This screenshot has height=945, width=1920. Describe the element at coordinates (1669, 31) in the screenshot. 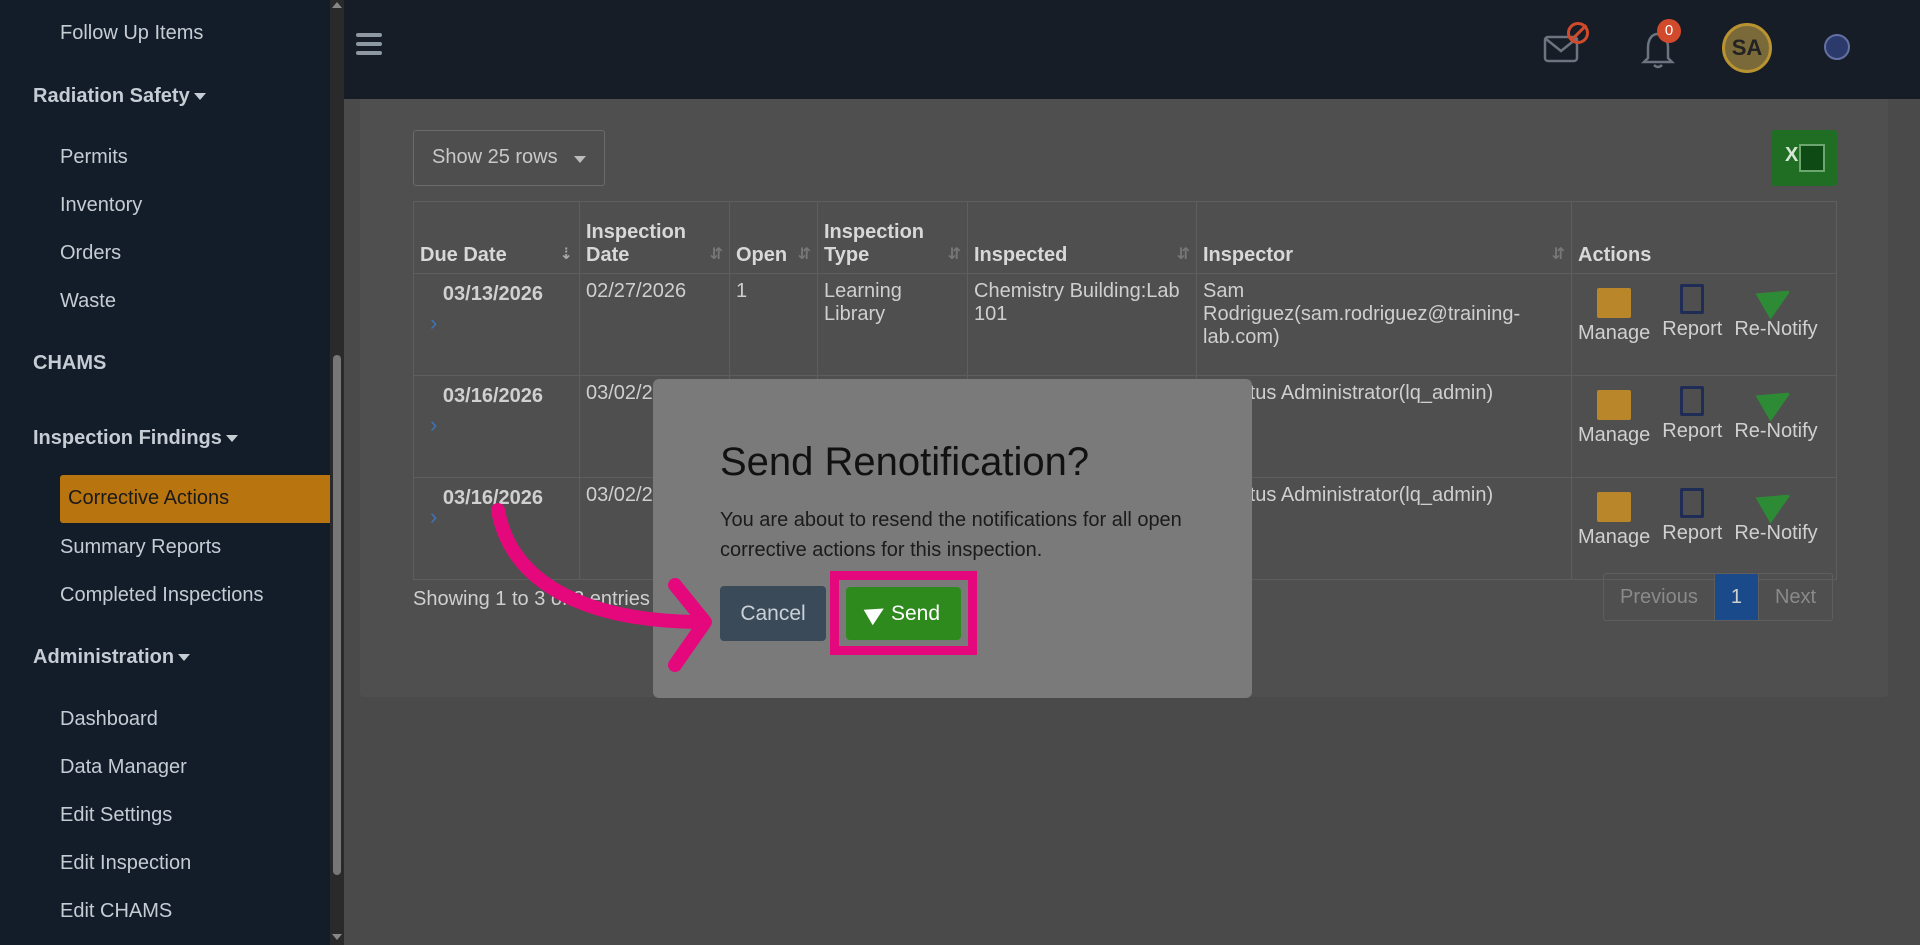

I see `notification-count-badge: 0` at that location.